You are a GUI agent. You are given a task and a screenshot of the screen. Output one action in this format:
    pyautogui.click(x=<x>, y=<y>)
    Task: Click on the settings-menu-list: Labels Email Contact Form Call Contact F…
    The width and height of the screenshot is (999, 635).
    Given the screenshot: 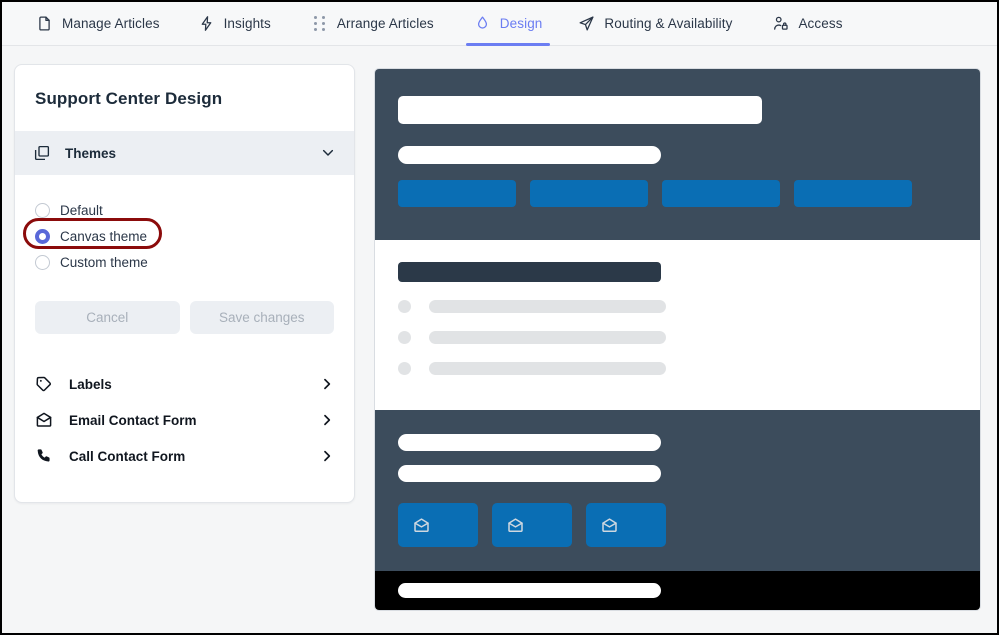 What is the action you would take?
    pyautogui.click(x=184, y=427)
    